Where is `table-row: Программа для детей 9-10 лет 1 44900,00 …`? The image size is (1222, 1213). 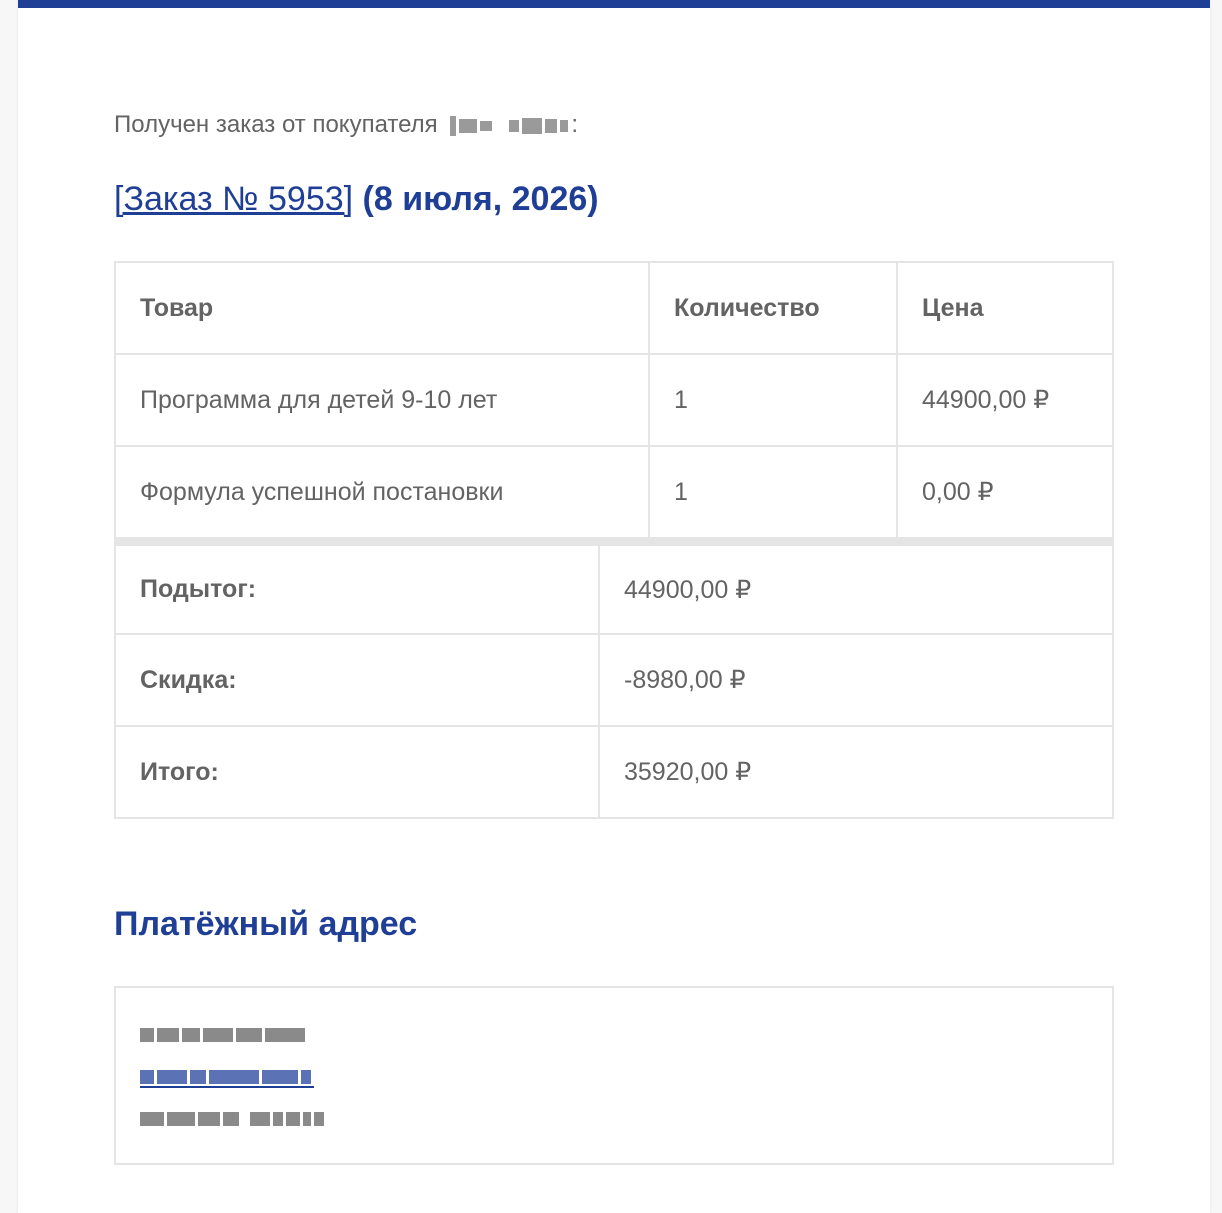
table-row: Программа для детей 9-10 лет 1 44900,00 … is located at coordinates (614, 400).